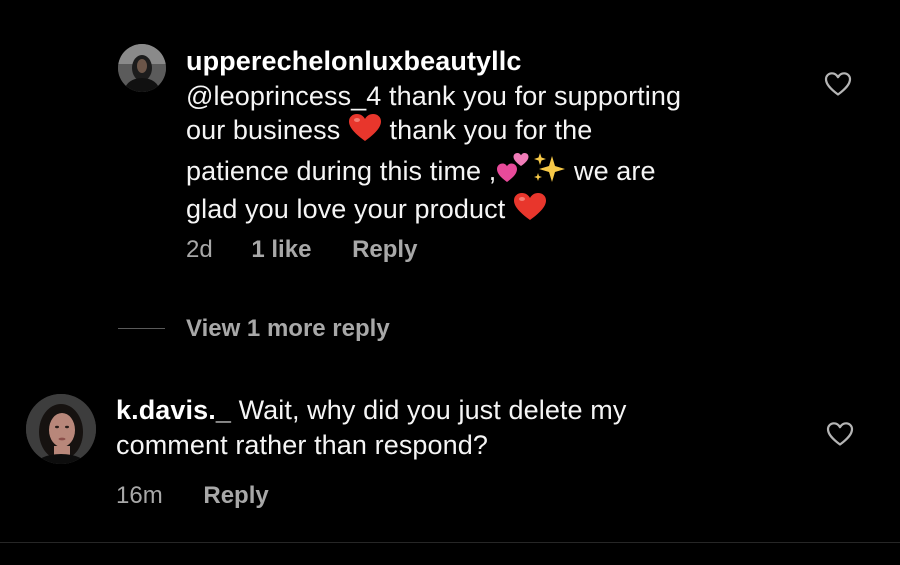 The width and height of the screenshot is (900, 565). Describe the element at coordinates (450, 542) in the screenshot. I see `bottom-divider` at that location.